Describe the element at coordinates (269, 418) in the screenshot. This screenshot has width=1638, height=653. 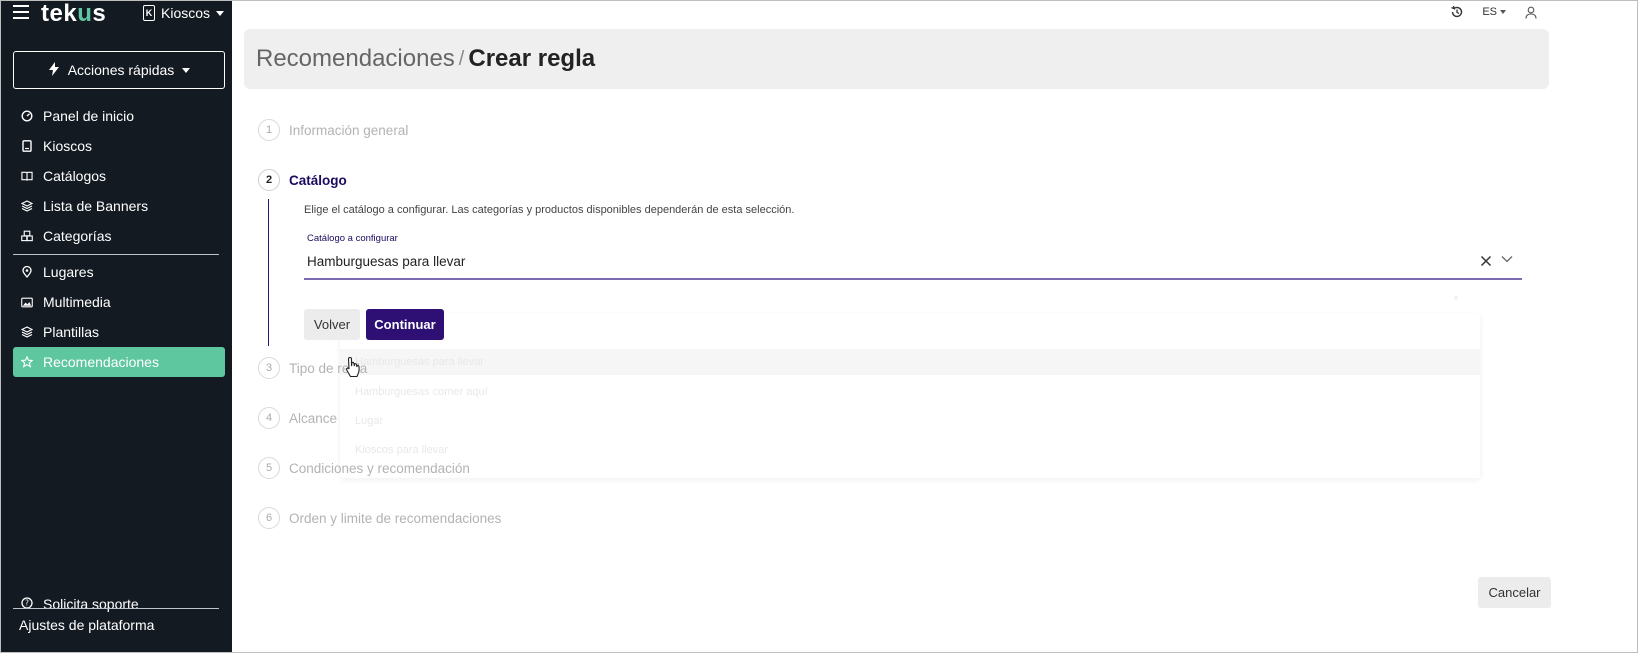
I see `step-number: 4` at that location.